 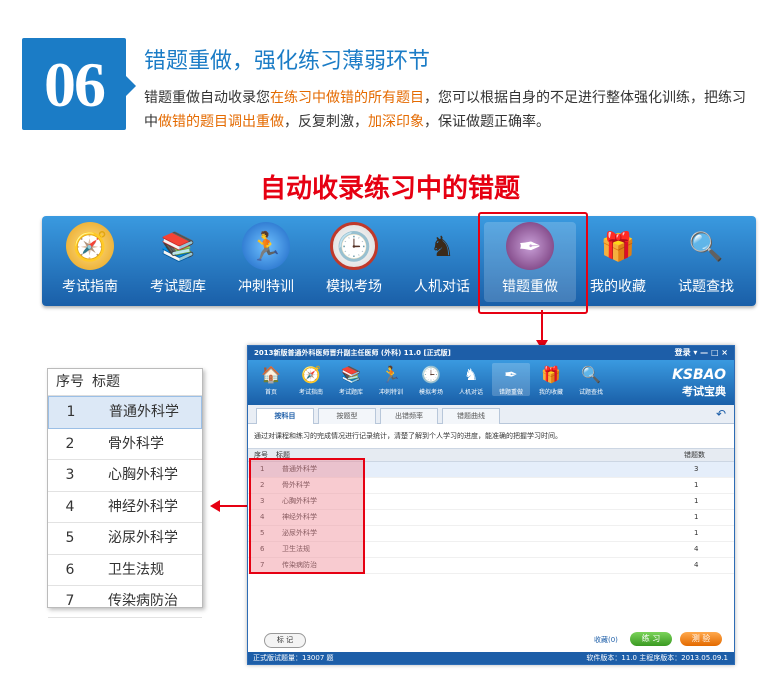 I want to click on nav-question-bank: 📚 考试题库, so click(x=178, y=262).